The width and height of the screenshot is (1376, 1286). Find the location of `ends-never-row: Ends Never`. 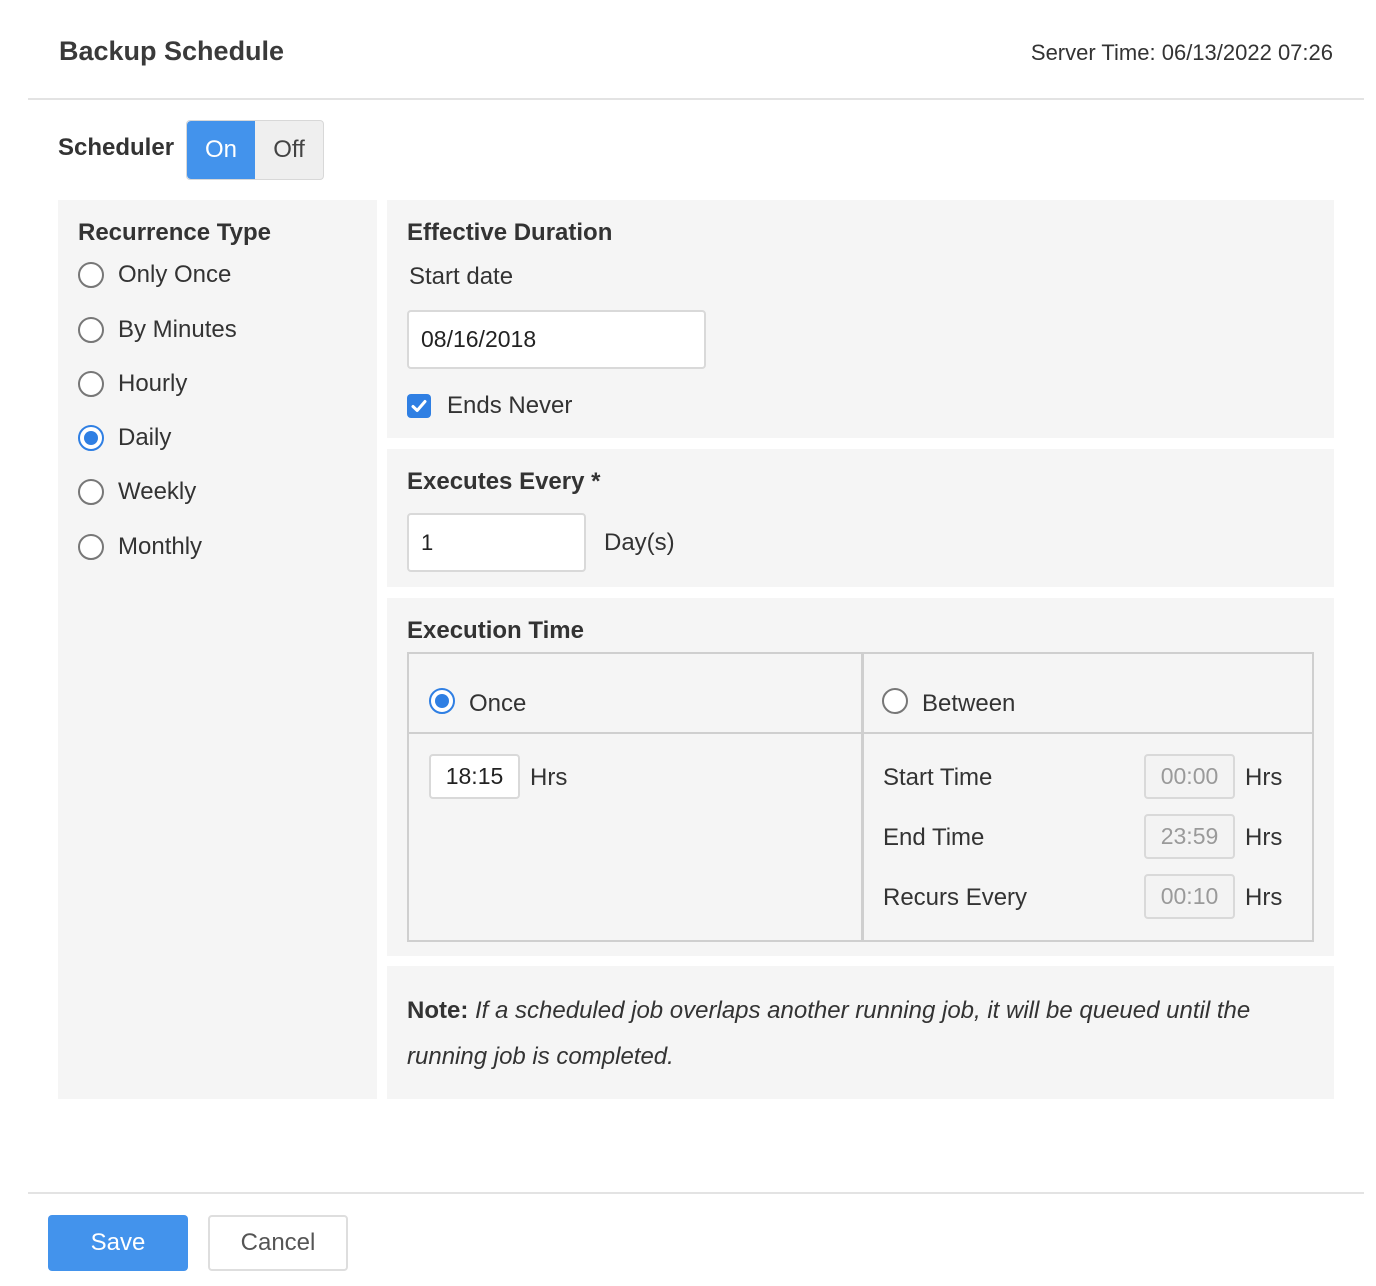

ends-never-row: Ends Never is located at coordinates (489, 406).